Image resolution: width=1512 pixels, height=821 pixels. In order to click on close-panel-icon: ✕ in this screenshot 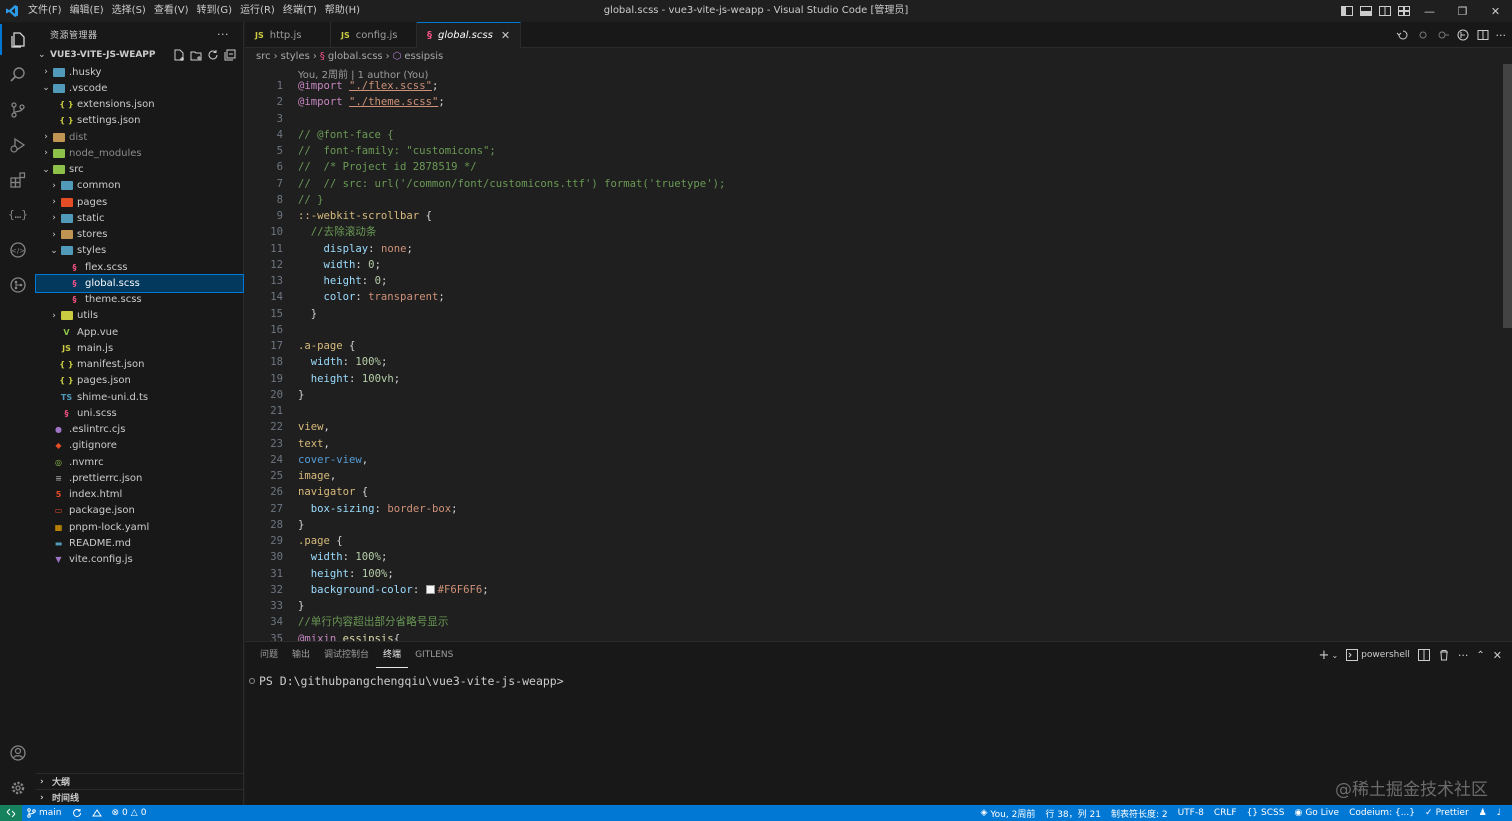, I will do `click(1497, 655)`.